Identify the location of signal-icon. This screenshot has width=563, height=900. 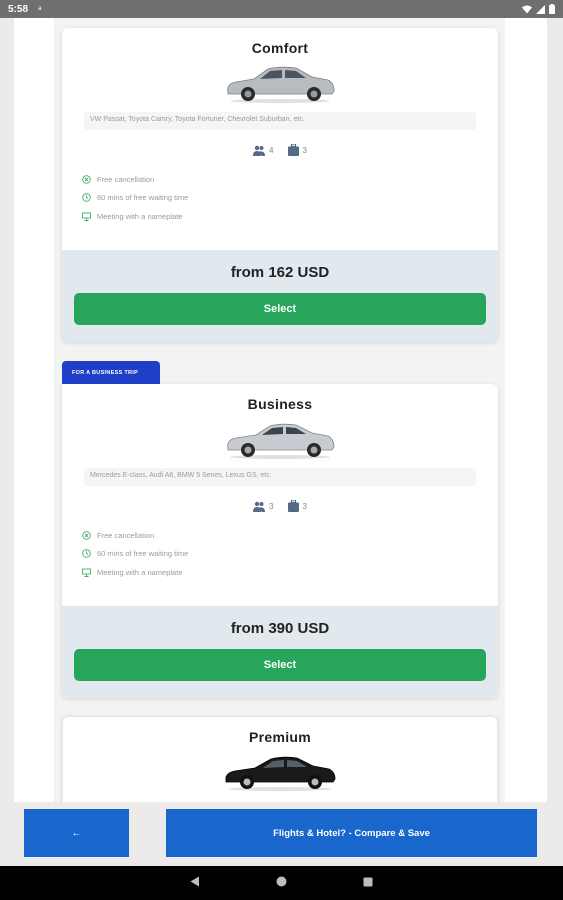
(540, 9).